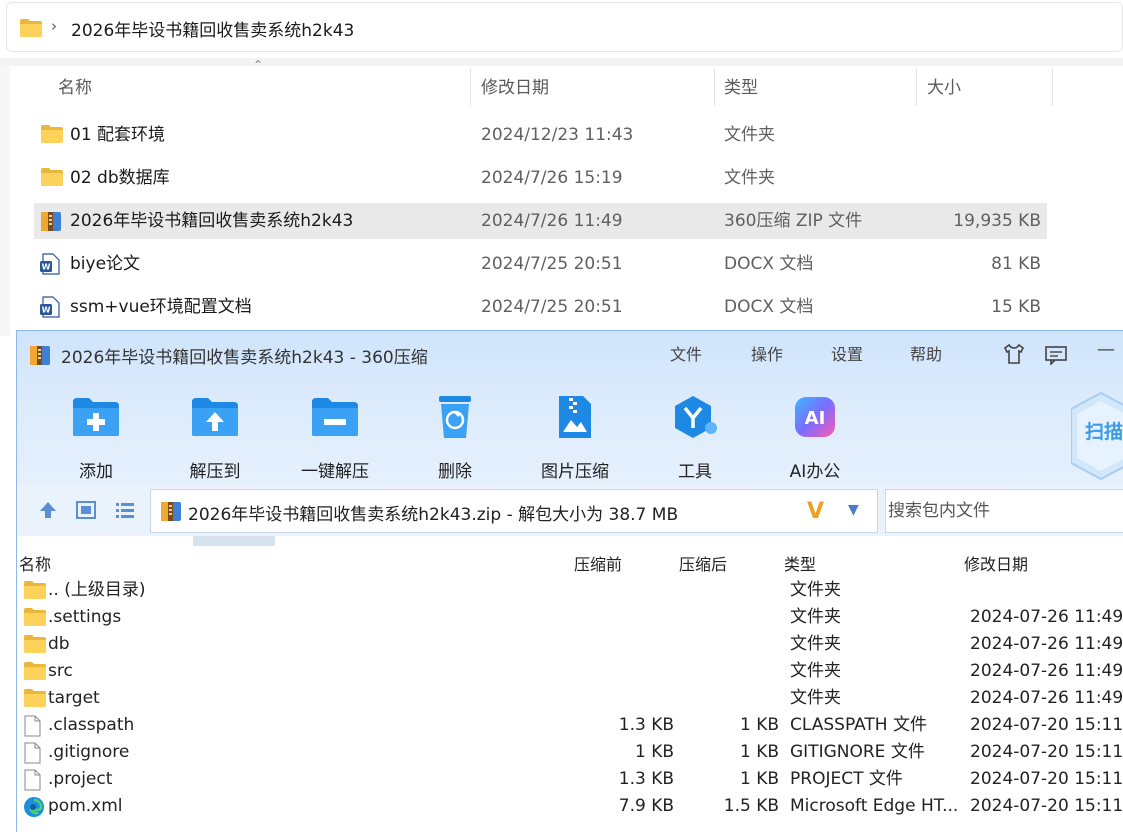  What do you see at coordinates (695, 436) in the screenshot?
I see `toolbar-tools-button: 工具` at bounding box center [695, 436].